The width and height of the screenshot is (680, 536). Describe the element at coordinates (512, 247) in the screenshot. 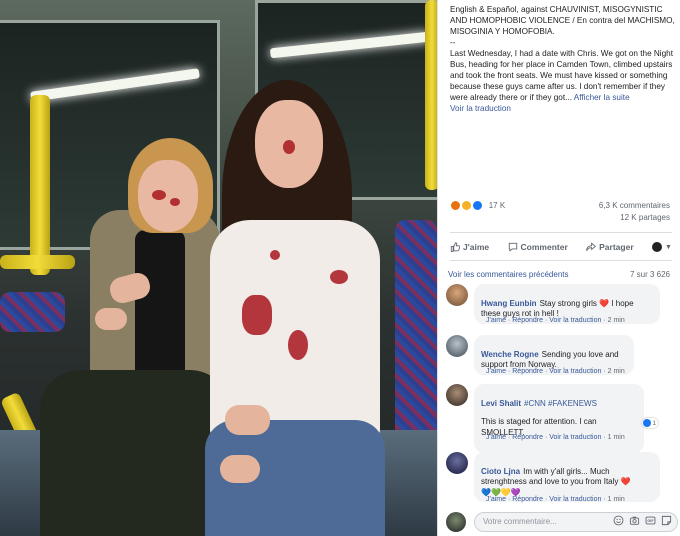

I see `comment-bubble-icon` at that location.